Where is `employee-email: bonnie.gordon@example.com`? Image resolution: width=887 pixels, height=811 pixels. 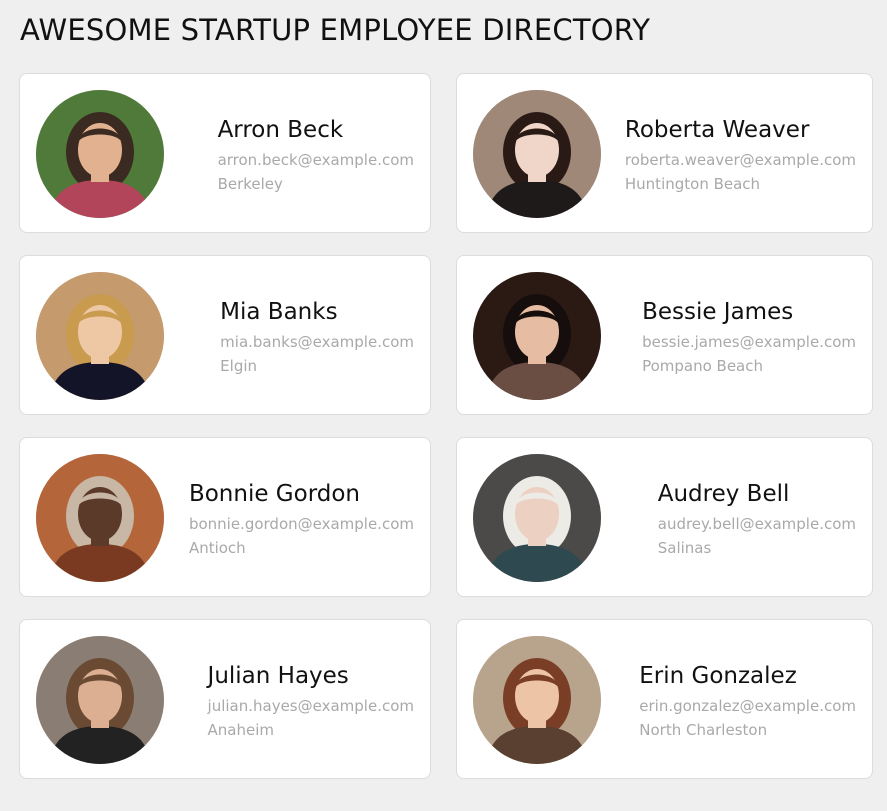 employee-email: bonnie.gordon@example.com is located at coordinates (301, 524).